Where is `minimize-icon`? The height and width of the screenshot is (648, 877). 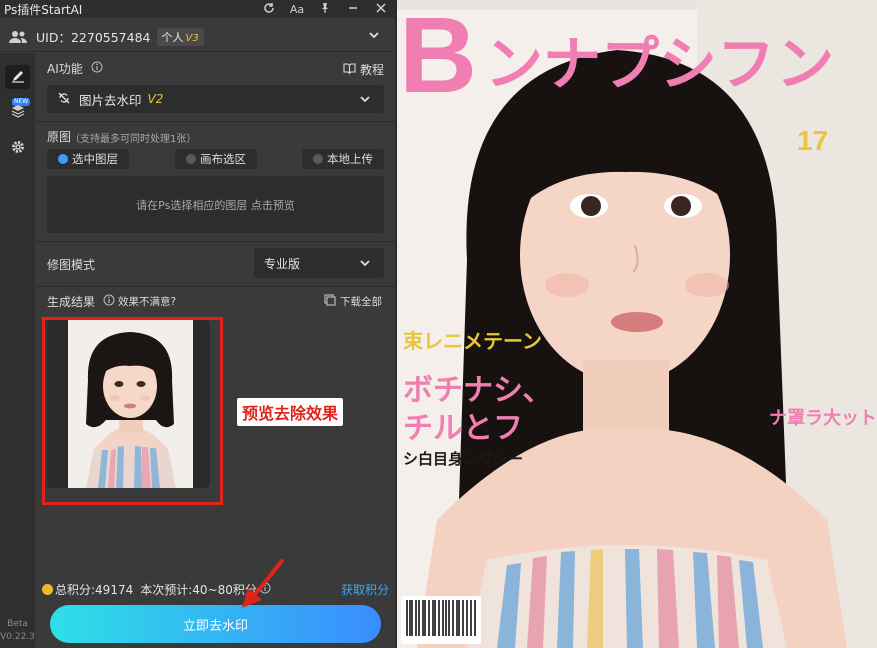 minimize-icon is located at coordinates (353, 9).